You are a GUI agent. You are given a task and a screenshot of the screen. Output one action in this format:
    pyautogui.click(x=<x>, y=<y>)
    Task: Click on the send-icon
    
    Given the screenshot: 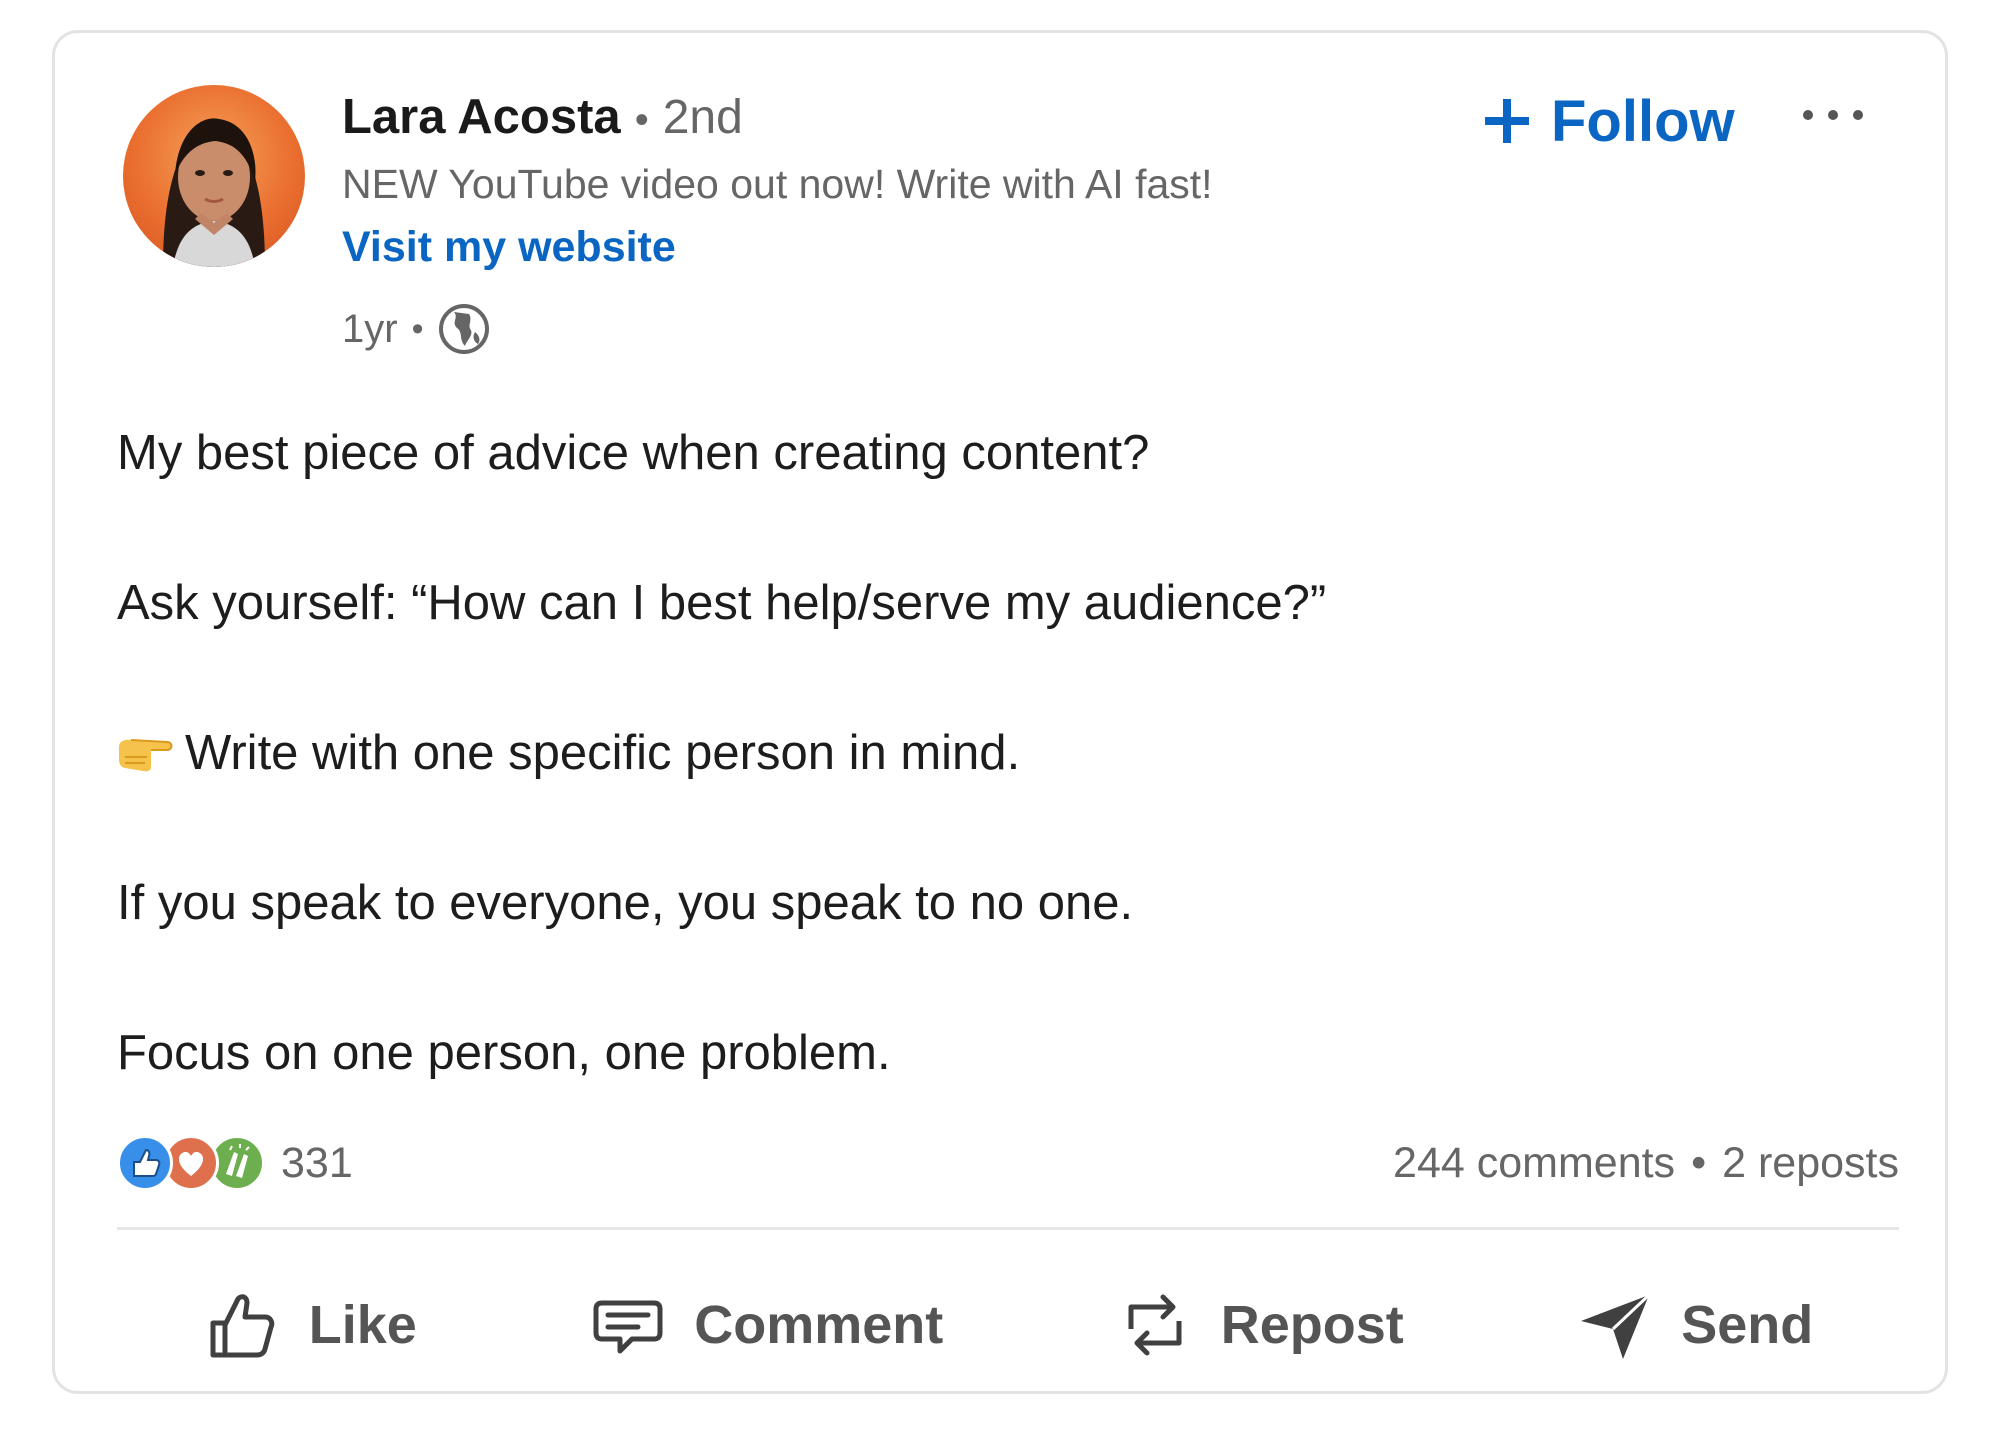 What is the action you would take?
    pyautogui.click(x=1616, y=1326)
    